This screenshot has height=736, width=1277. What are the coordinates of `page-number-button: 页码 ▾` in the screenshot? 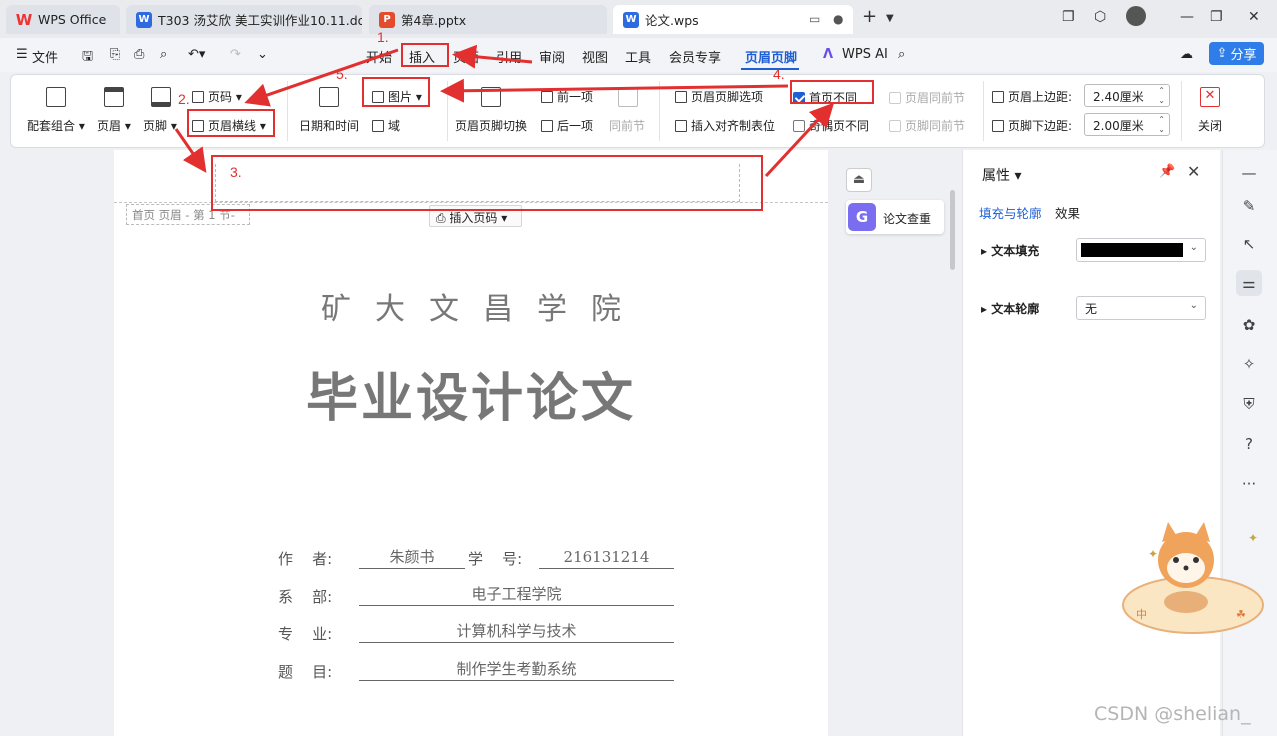 It's located at (217, 96).